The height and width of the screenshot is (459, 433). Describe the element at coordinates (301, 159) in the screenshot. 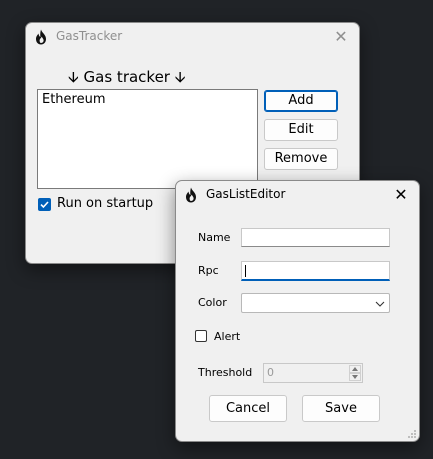

I see `remove-button: Remove` at that location.